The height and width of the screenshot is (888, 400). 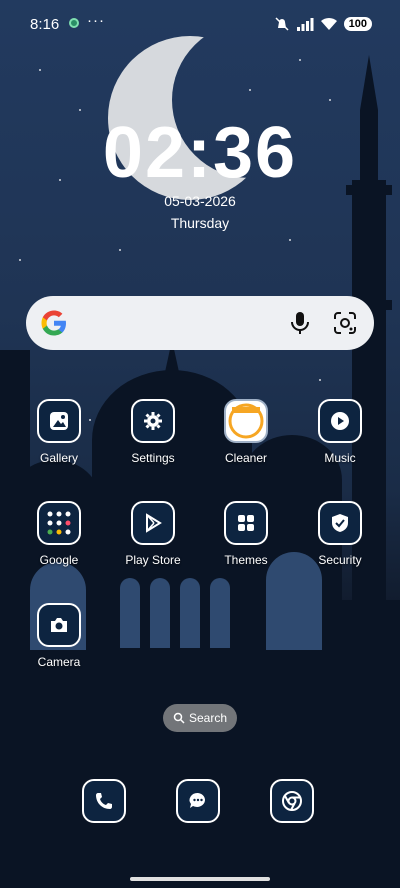 I want to click on dock-phone, so click(x=104, y=801).